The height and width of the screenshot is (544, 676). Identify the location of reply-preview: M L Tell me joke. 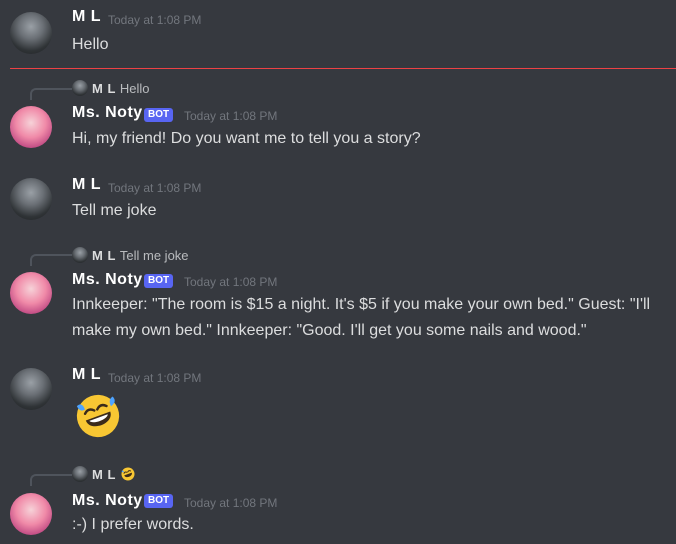
(130, 255).